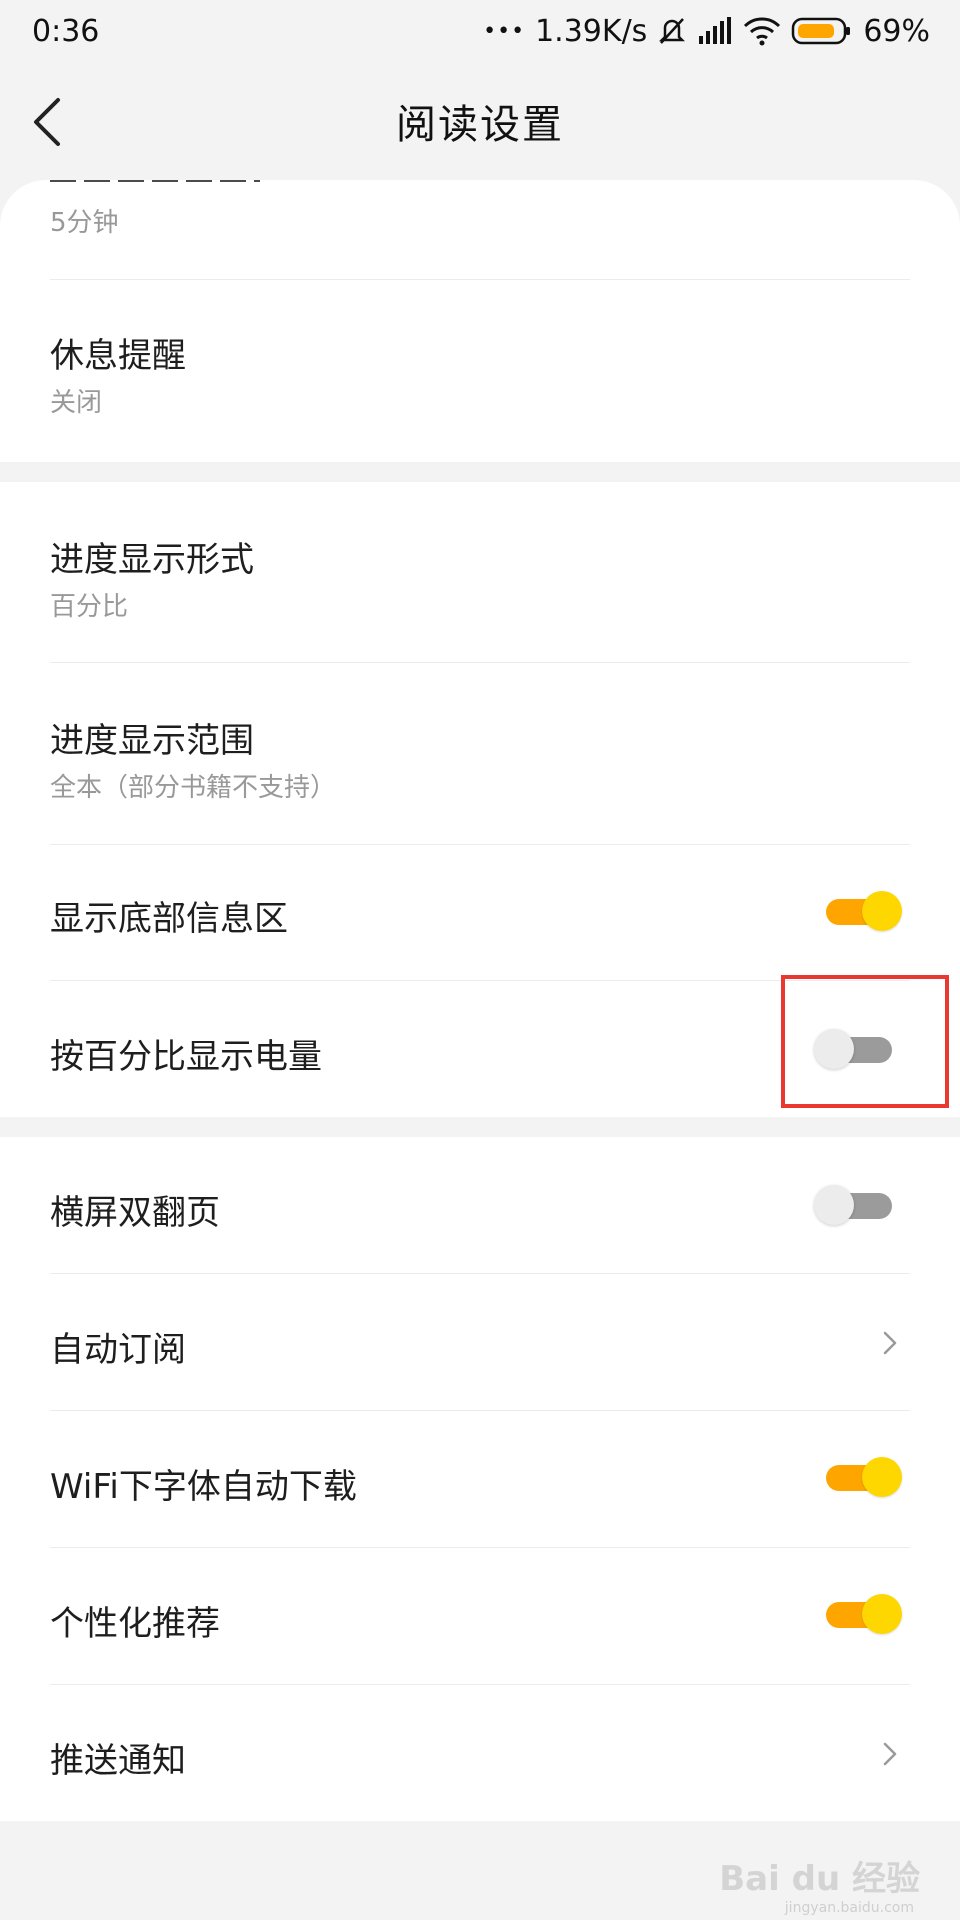  Describe the element at coordinates (819, 1879) in the screenshot. I see `watermark-logo: Bai du 经验` at that location.